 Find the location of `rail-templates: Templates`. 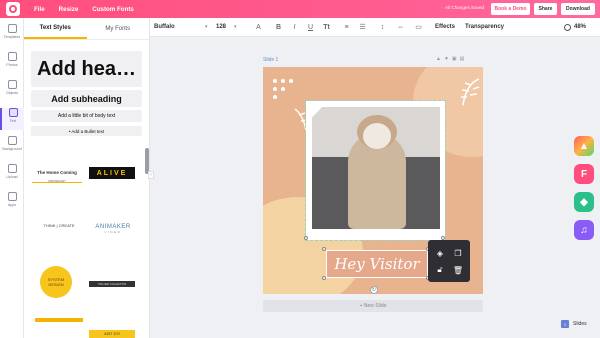

rail-templates: Templates is located at coordinates (12, 35).